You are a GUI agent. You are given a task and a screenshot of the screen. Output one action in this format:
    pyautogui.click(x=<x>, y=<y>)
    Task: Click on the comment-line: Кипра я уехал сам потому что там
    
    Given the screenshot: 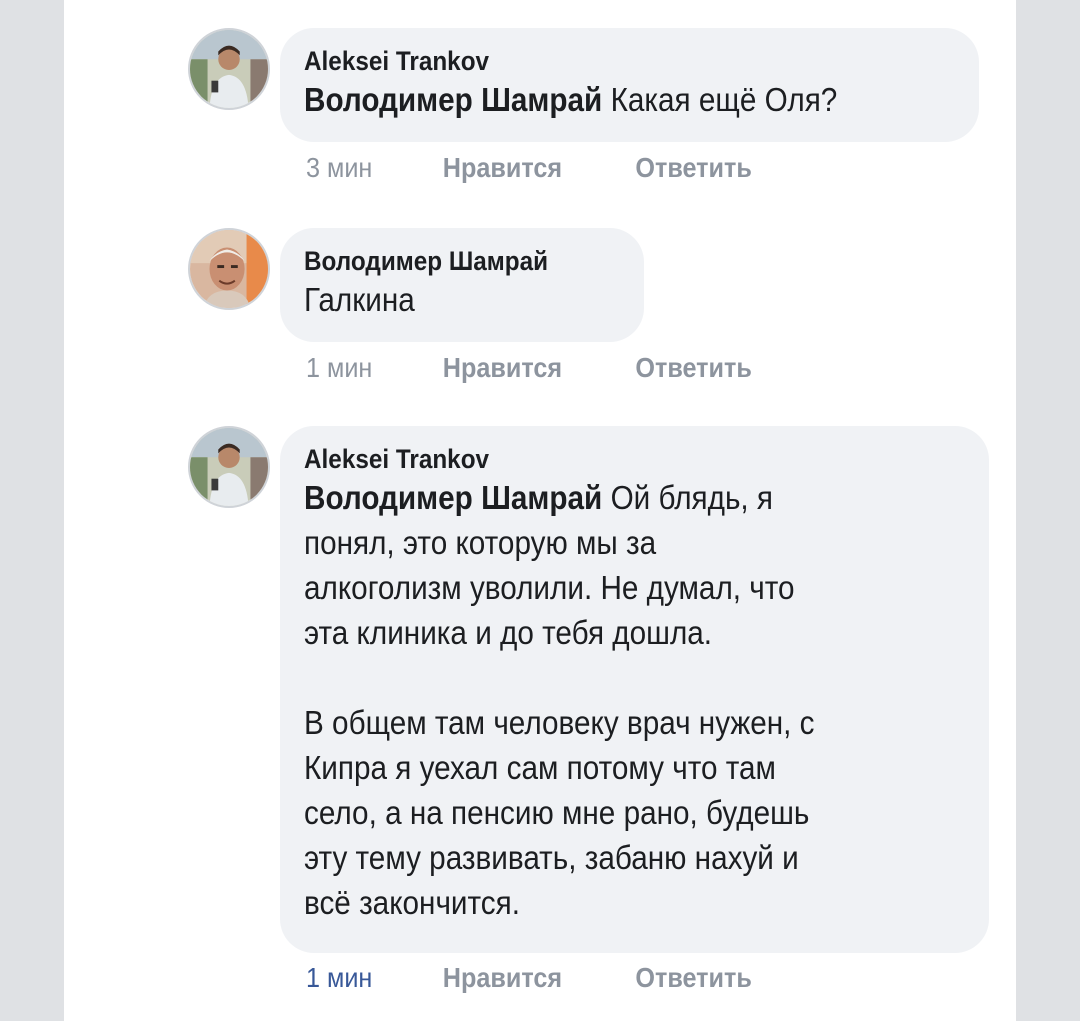 What is the action you would take?
    pyautogui.click(x=540, y=767)
    